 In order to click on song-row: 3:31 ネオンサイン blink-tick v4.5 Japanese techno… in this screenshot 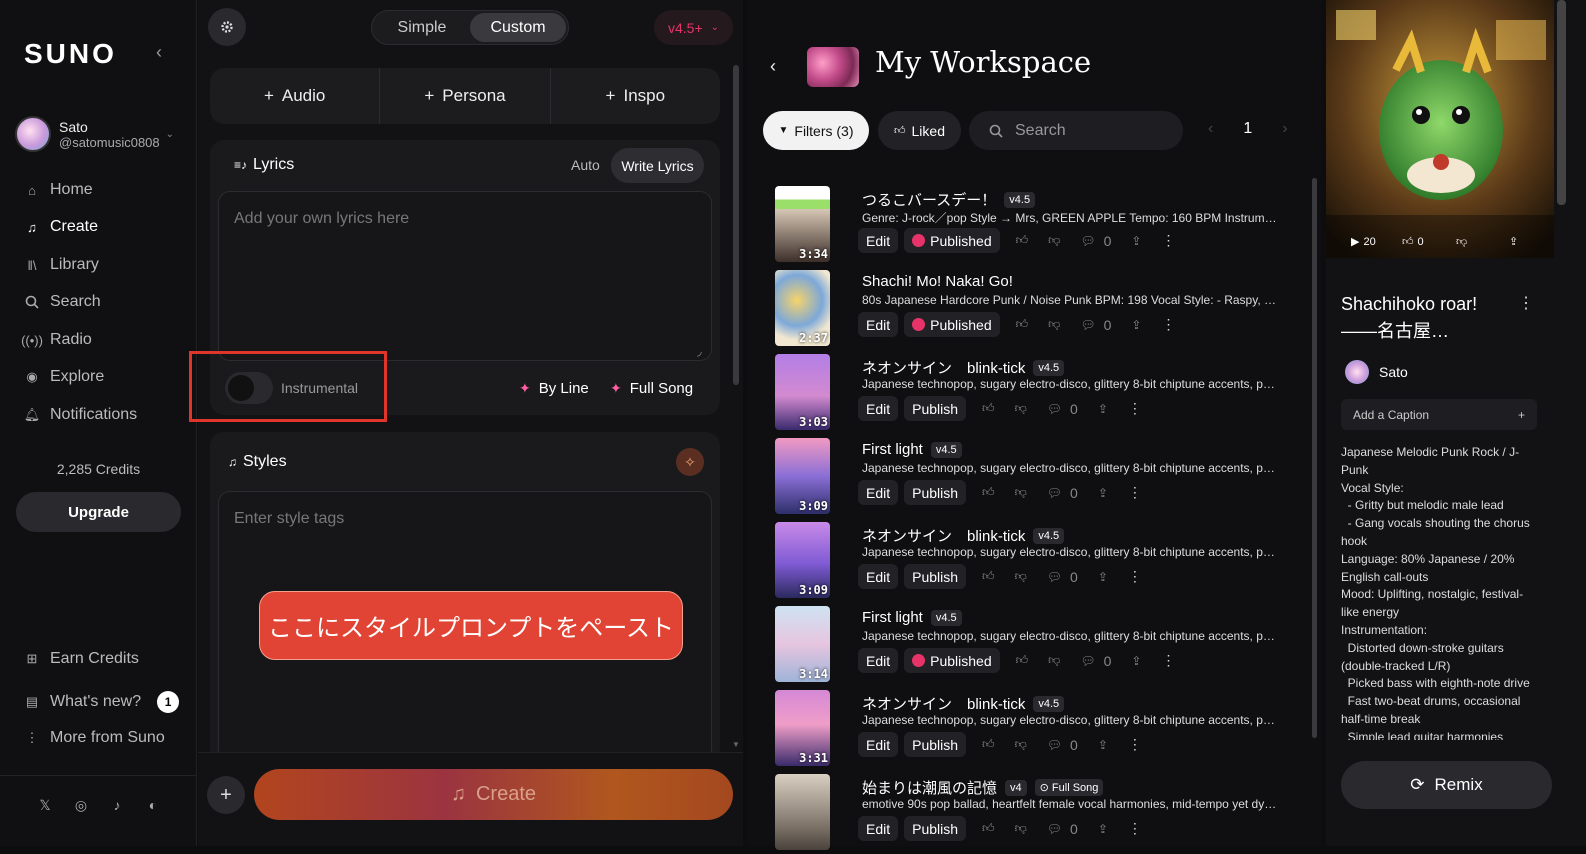, I will do `click(1030, 730)`.